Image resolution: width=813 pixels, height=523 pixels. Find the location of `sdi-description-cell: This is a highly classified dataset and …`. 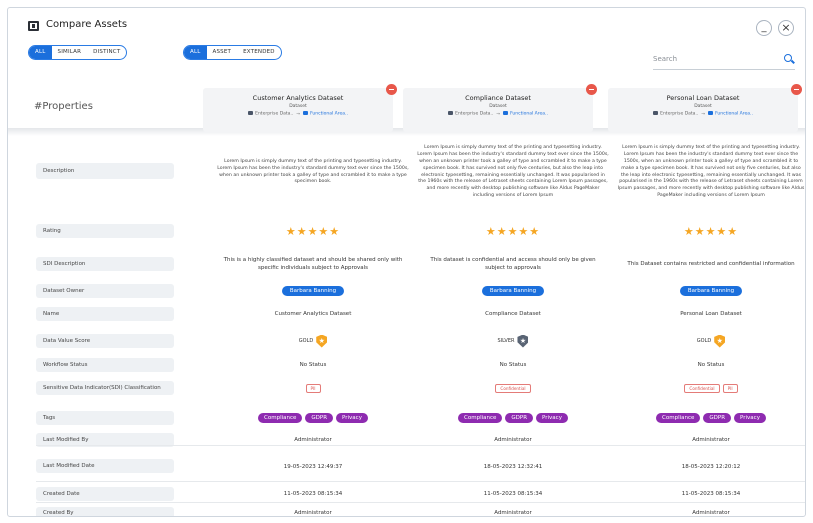

sdi-description-cell: This is a highly classified dataset and … is located at coordinates (313, 264).